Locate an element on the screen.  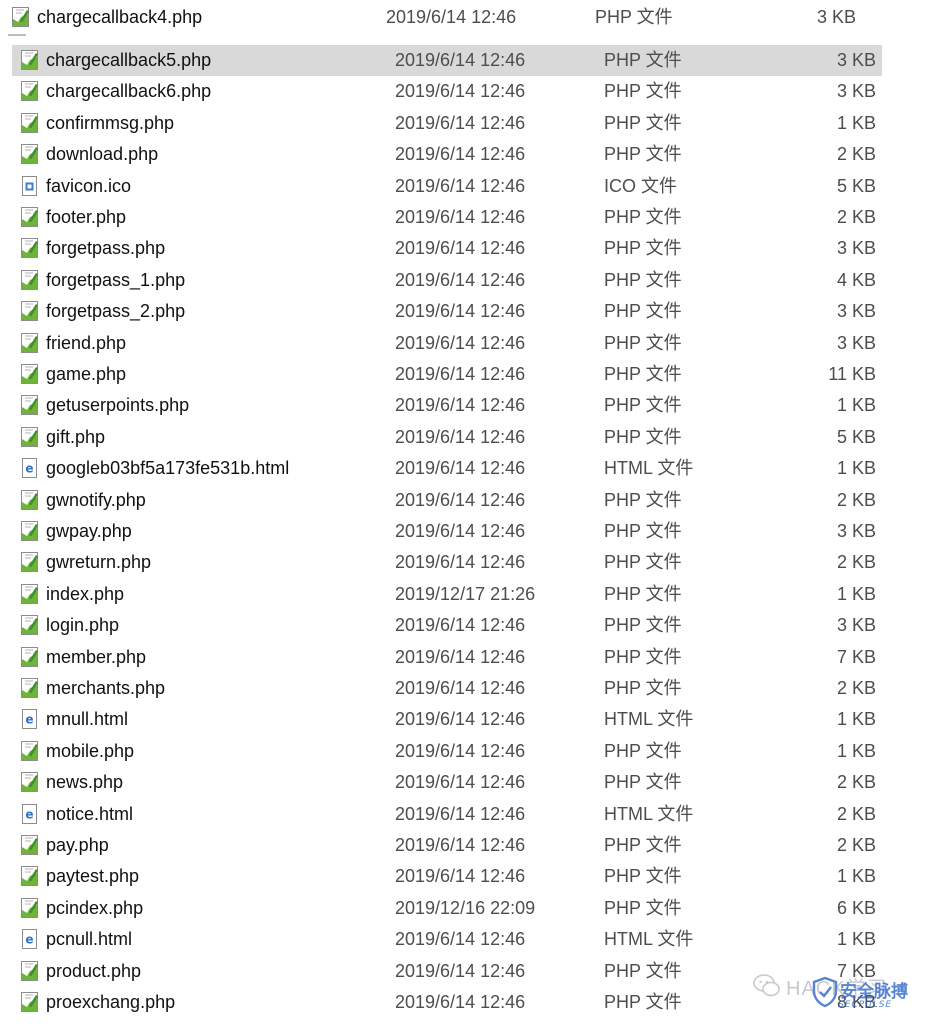
file-name: confirmmsg.php is located at coordinates (110, 122).